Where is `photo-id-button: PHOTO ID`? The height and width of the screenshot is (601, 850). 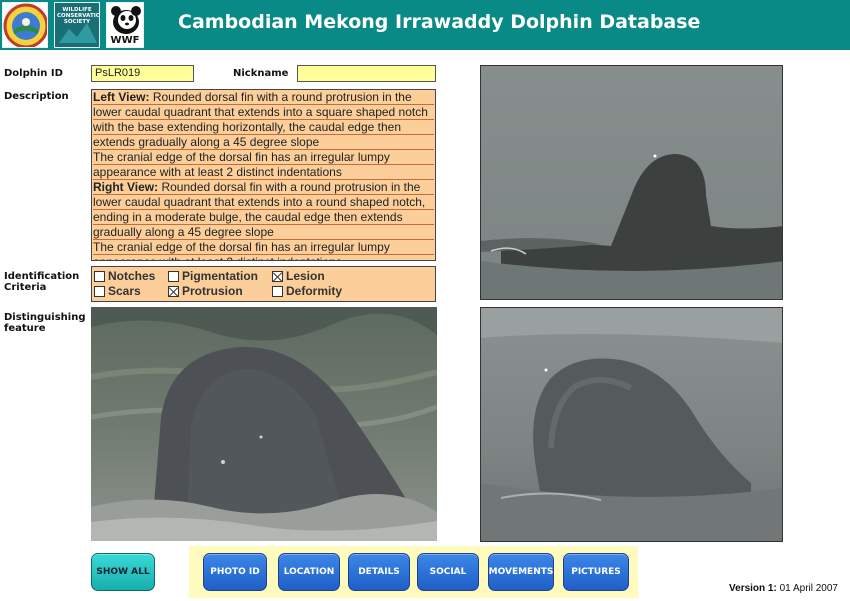
photo-id-button: PHOTO ID is located at coordinates (235, 572).